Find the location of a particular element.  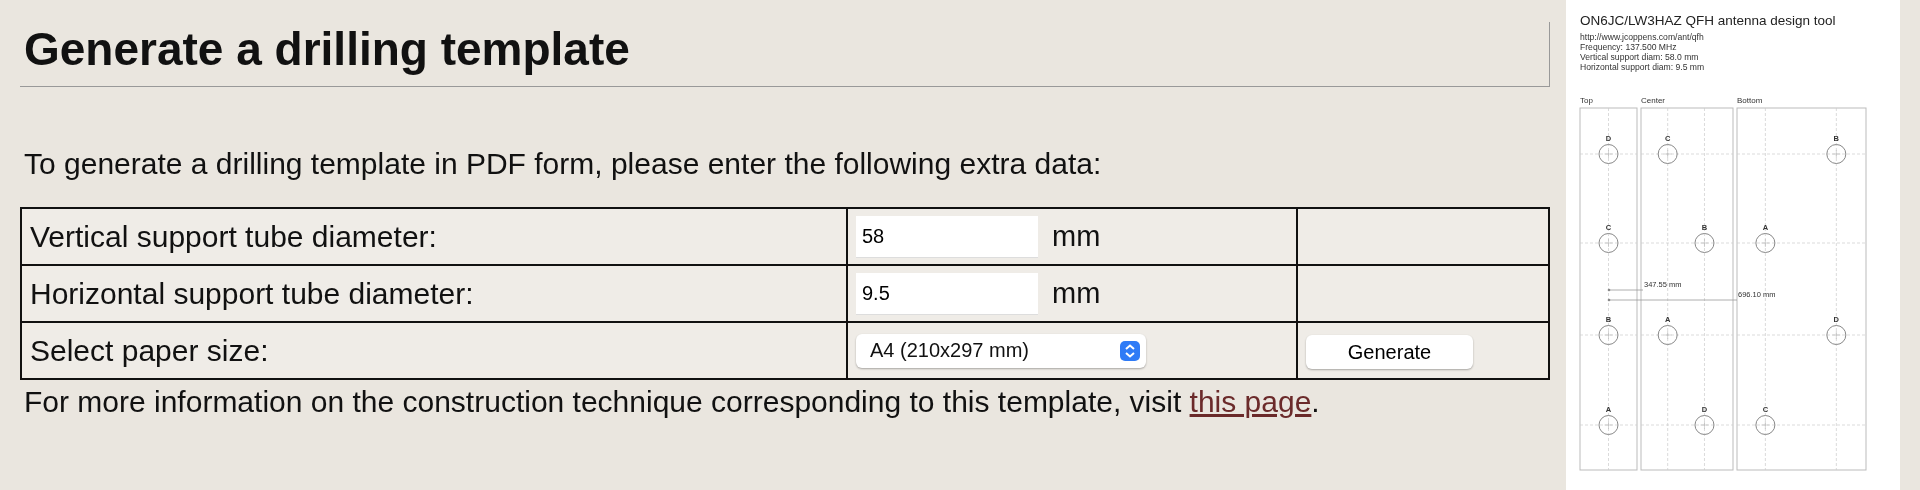

info-text: For more information on the construction technique corresponding to this template, visit this page. is located at coordinates (672, 402).